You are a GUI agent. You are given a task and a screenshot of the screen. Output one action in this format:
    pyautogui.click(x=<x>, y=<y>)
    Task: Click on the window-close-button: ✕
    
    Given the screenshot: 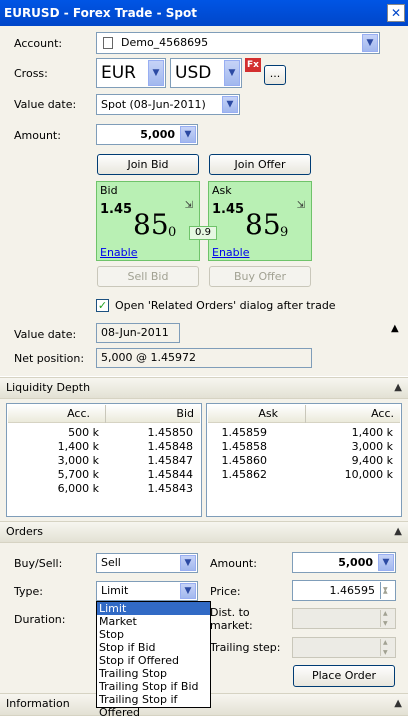 What is the action you would take?
    pyautogui.click(x=396, y=13)
    